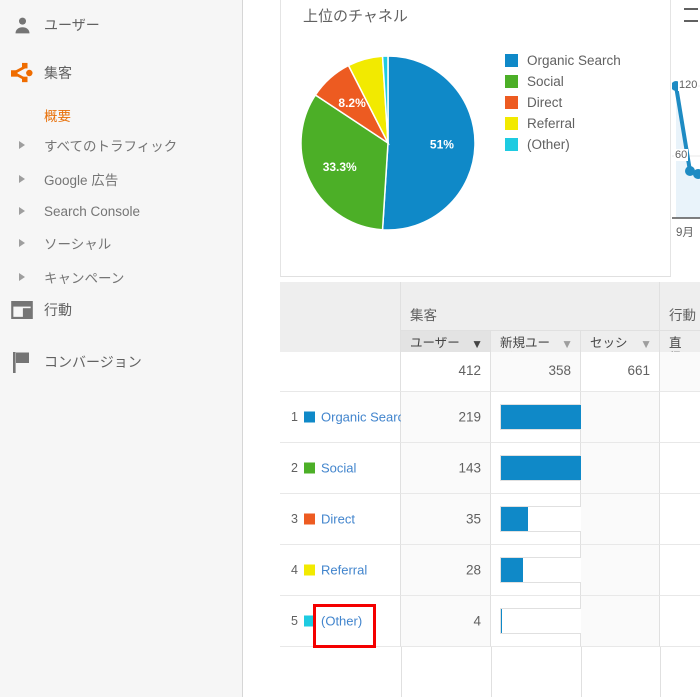 The width and height of the screenshot is (700, 697). What do you see at coordinates (473, 570) in the screenshot?
I see `row-users-value: 28` at bounding box center [473, 570].